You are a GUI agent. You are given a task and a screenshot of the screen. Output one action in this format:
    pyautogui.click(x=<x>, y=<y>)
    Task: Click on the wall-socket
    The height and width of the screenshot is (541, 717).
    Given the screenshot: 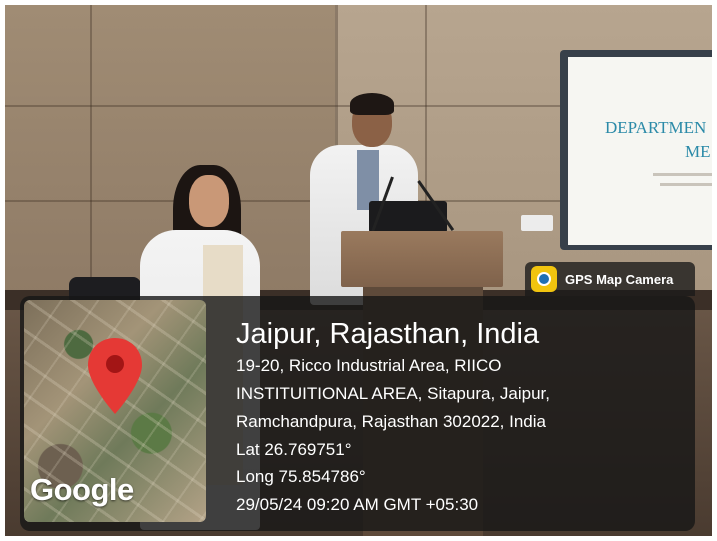 What is the action you would take?
    pyautogui.click(x=537, y=223)
    